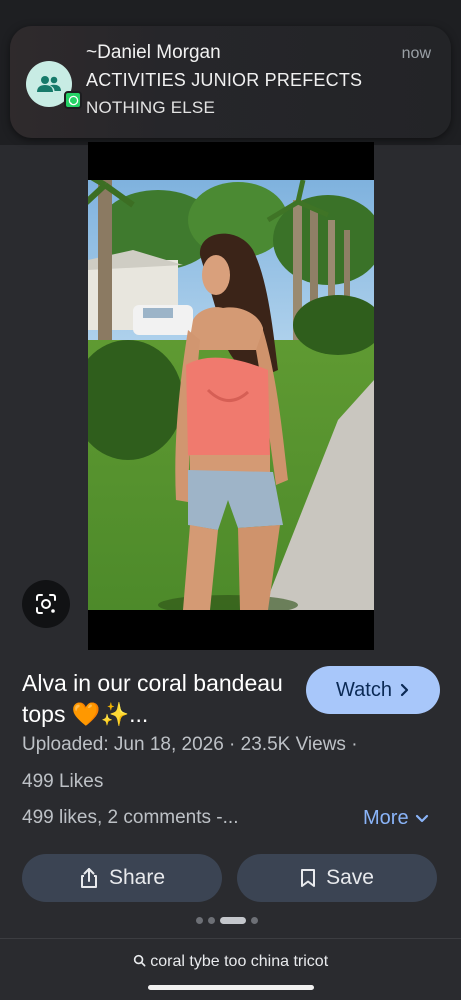  Describe the element at coordinates (231, 987) in the screenshot. I see `home-indicator` at that location.